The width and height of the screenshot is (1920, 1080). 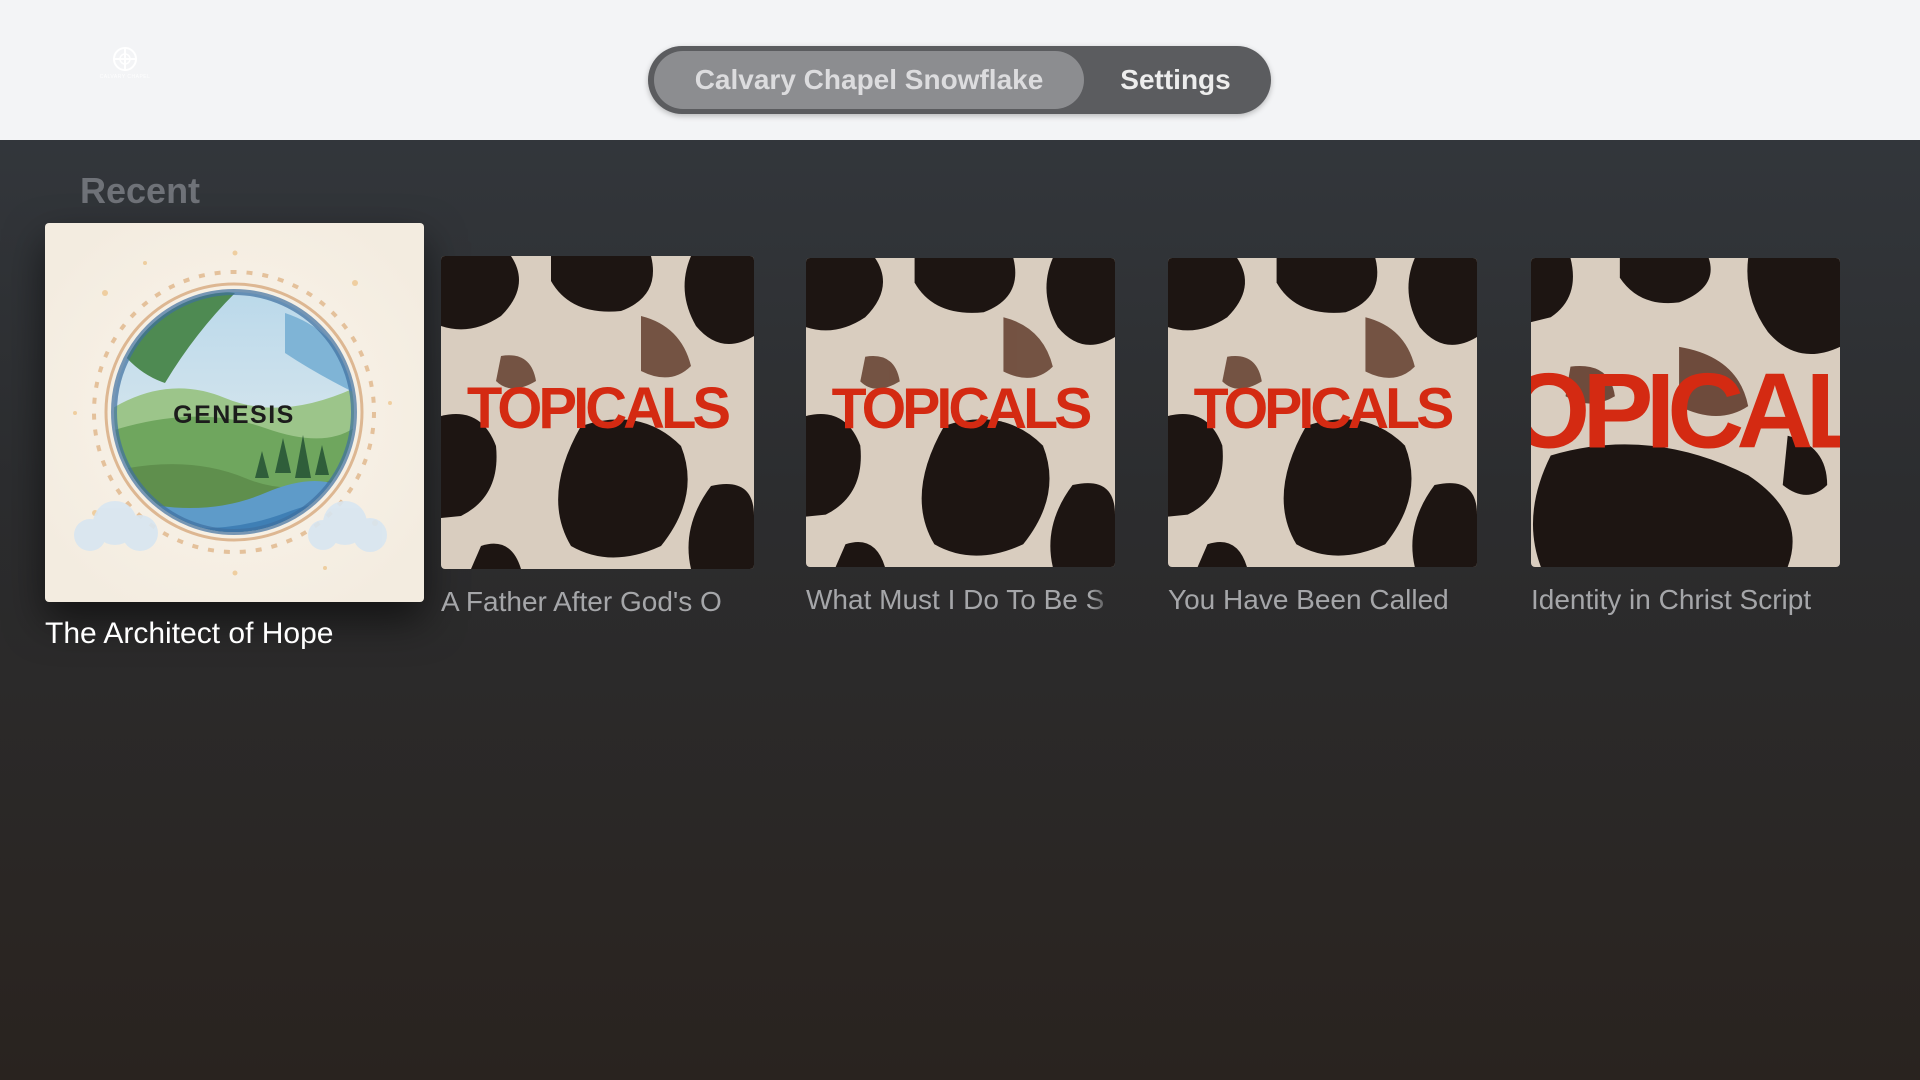 I want to click on recent-item-what-must-i-do: TOPICALS What Must I Do To Be S, so click(x=960, y=441).